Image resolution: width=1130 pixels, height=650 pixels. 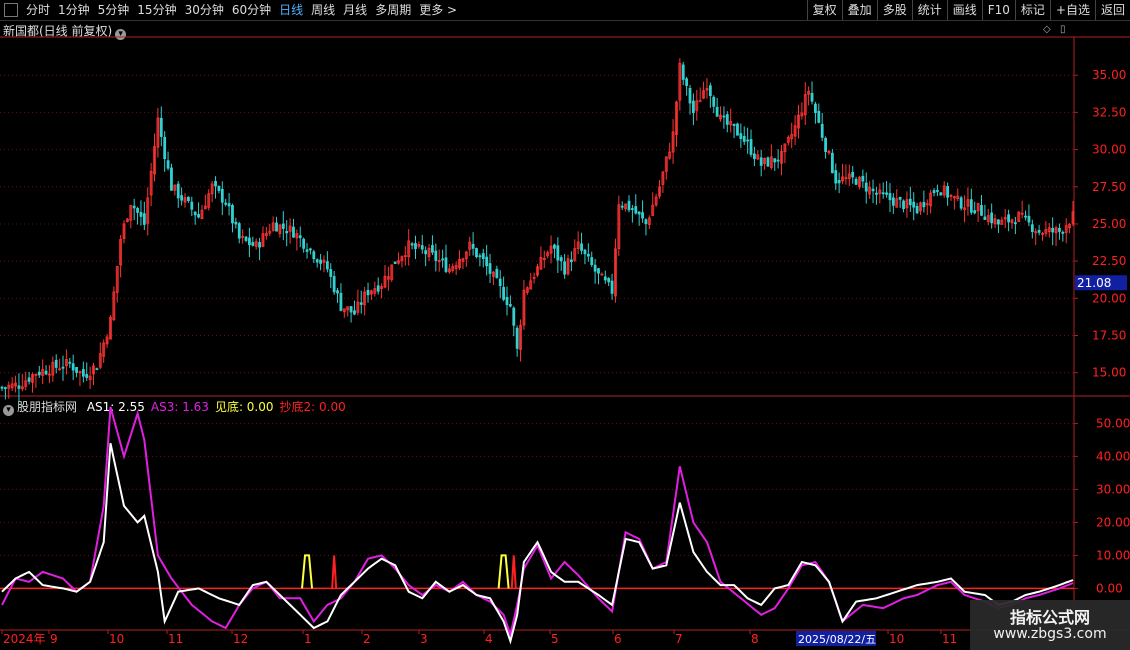 I want to click on toolbar-button-6: 标记, so click(x=1032, y=10).